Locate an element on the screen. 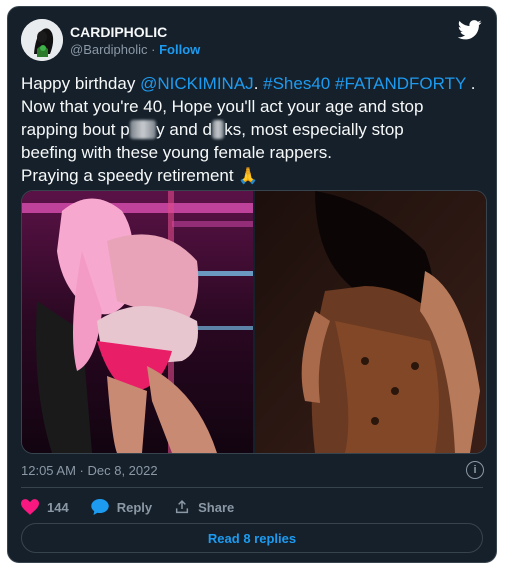  reply-bubble-icon is located at coordinates (99, 507).